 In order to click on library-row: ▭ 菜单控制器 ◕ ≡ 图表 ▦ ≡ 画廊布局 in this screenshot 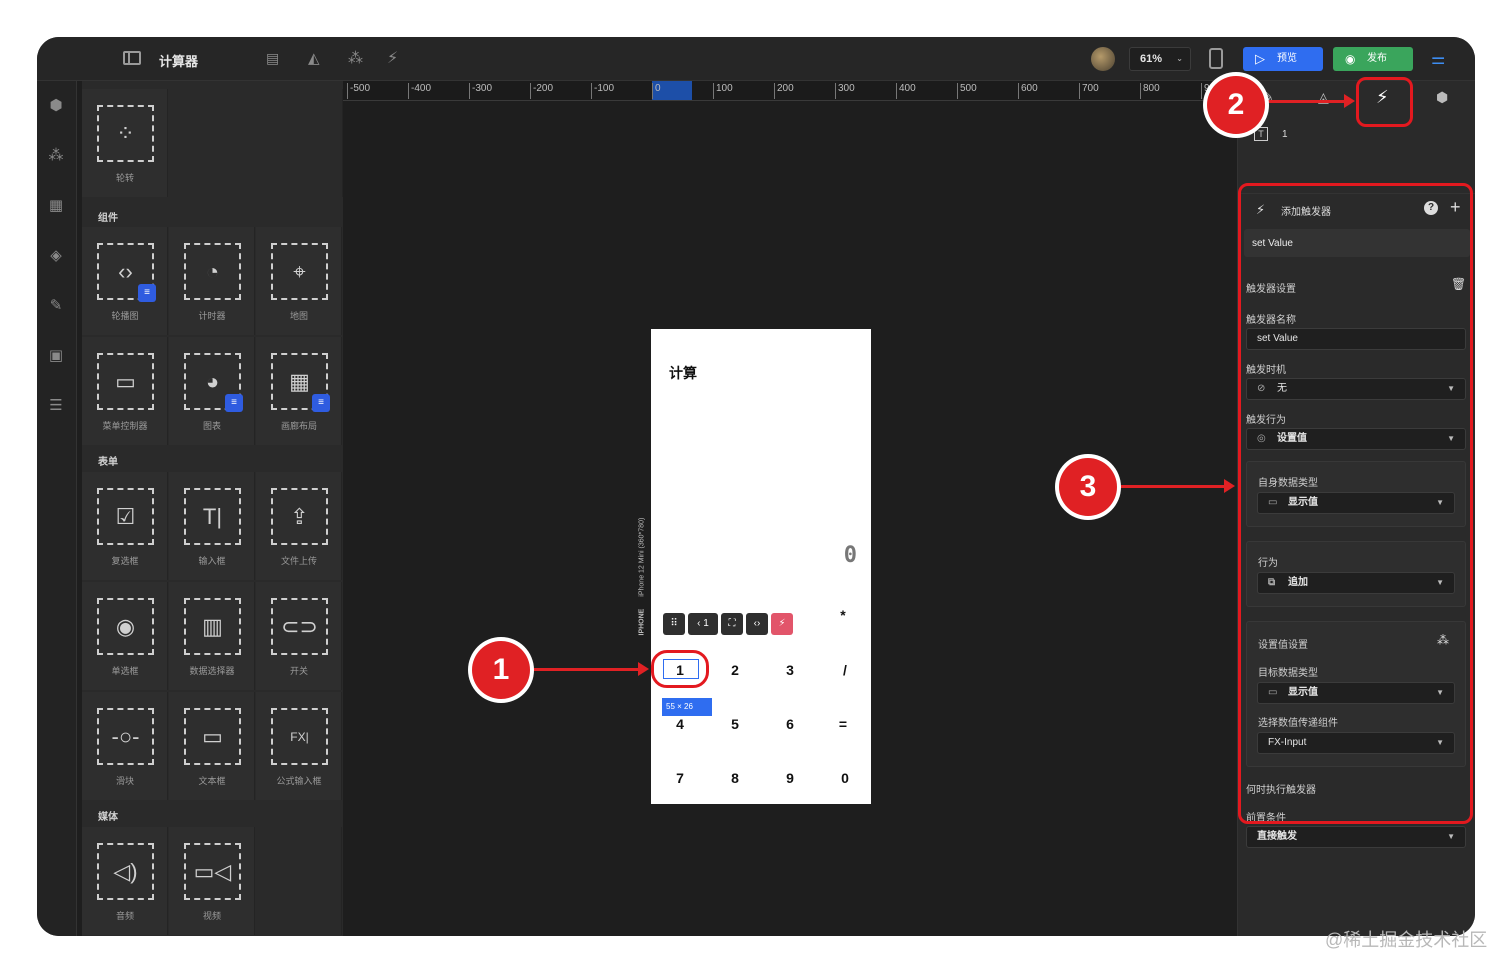, I will do `click(212, 391)`.